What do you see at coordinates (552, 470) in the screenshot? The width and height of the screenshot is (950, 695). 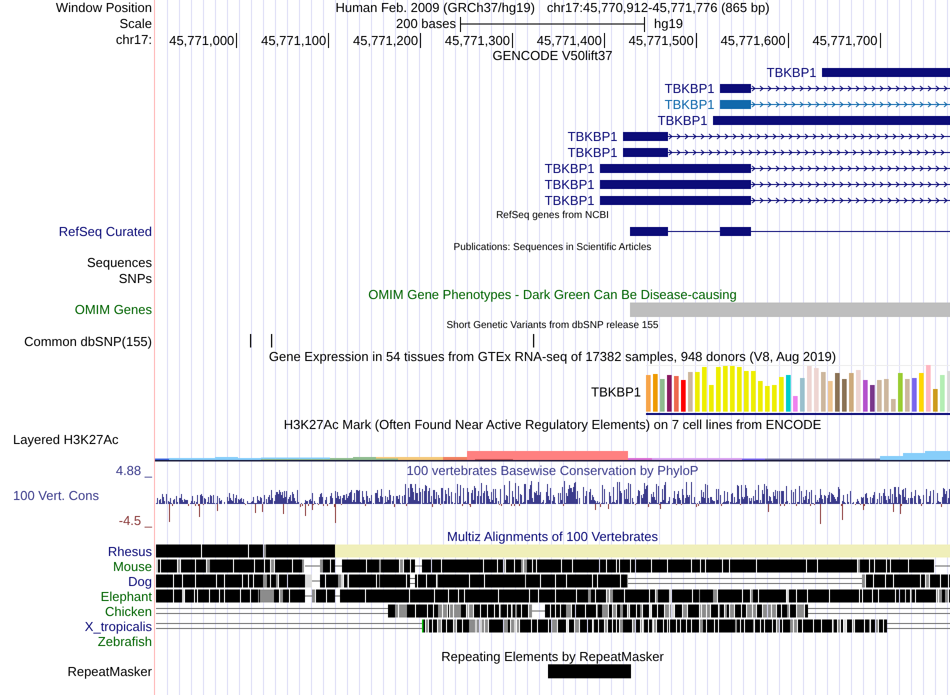 I see `track-title: 100 vertebrates Basewise Conservation by PhyloP` at bounding box center [552, 470].